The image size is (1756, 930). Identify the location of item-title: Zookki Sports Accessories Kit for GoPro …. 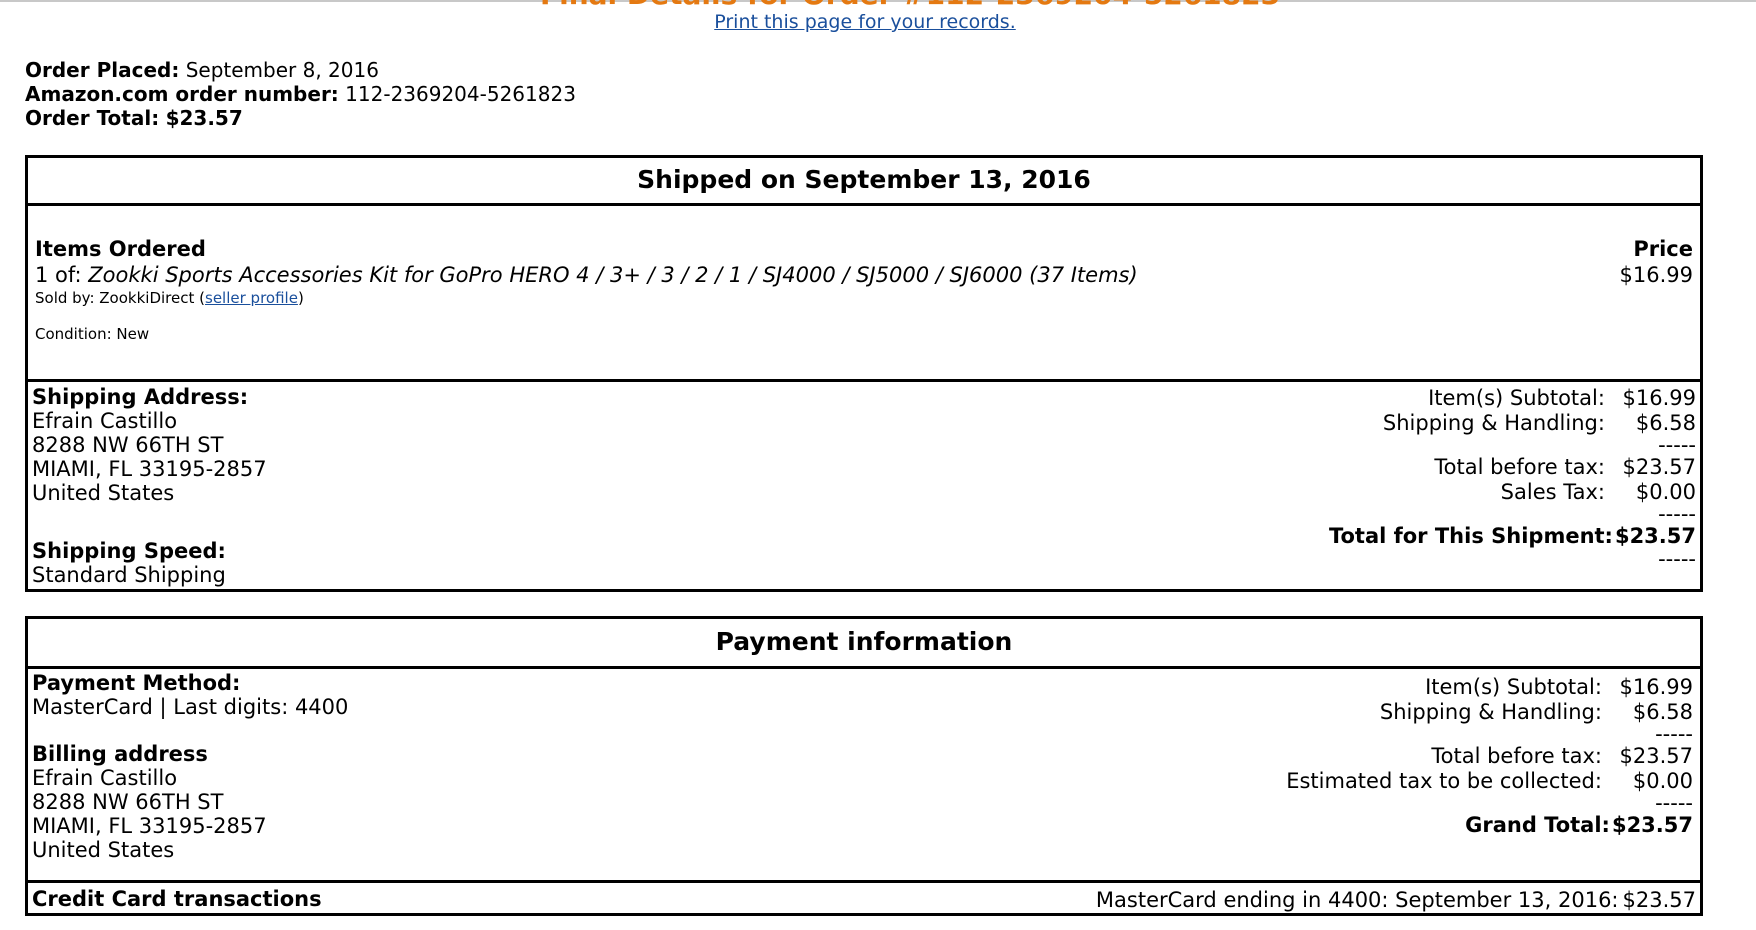
(613, 275).